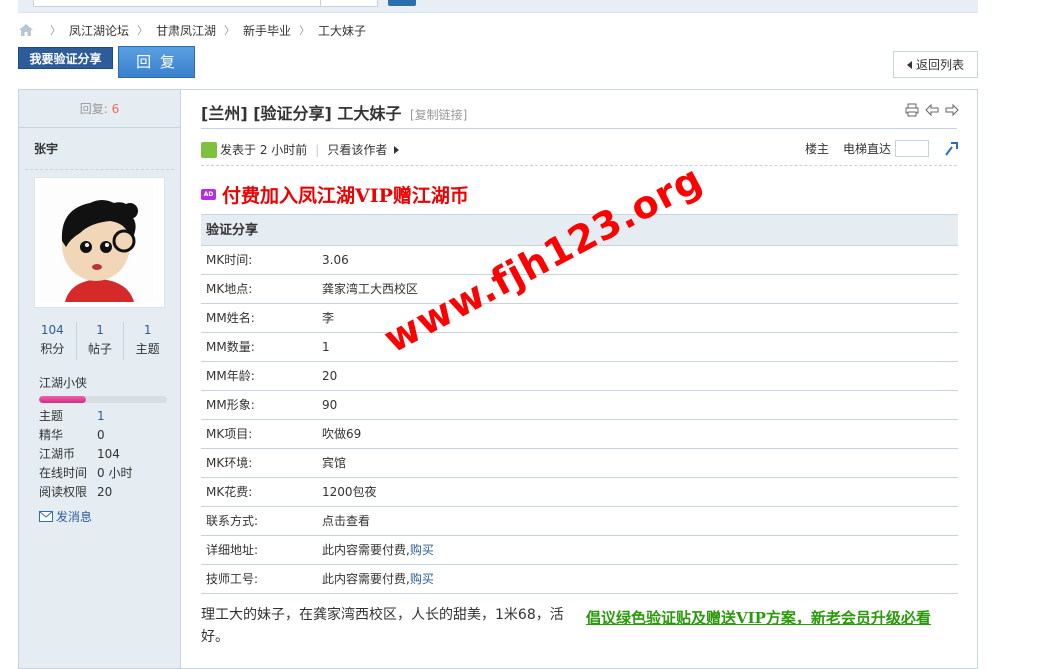  Describe the element at coordinates (579, 289) in the screenshot. I see `verify-table-row: MK地点: 龚家湾工大西校区` at that location.